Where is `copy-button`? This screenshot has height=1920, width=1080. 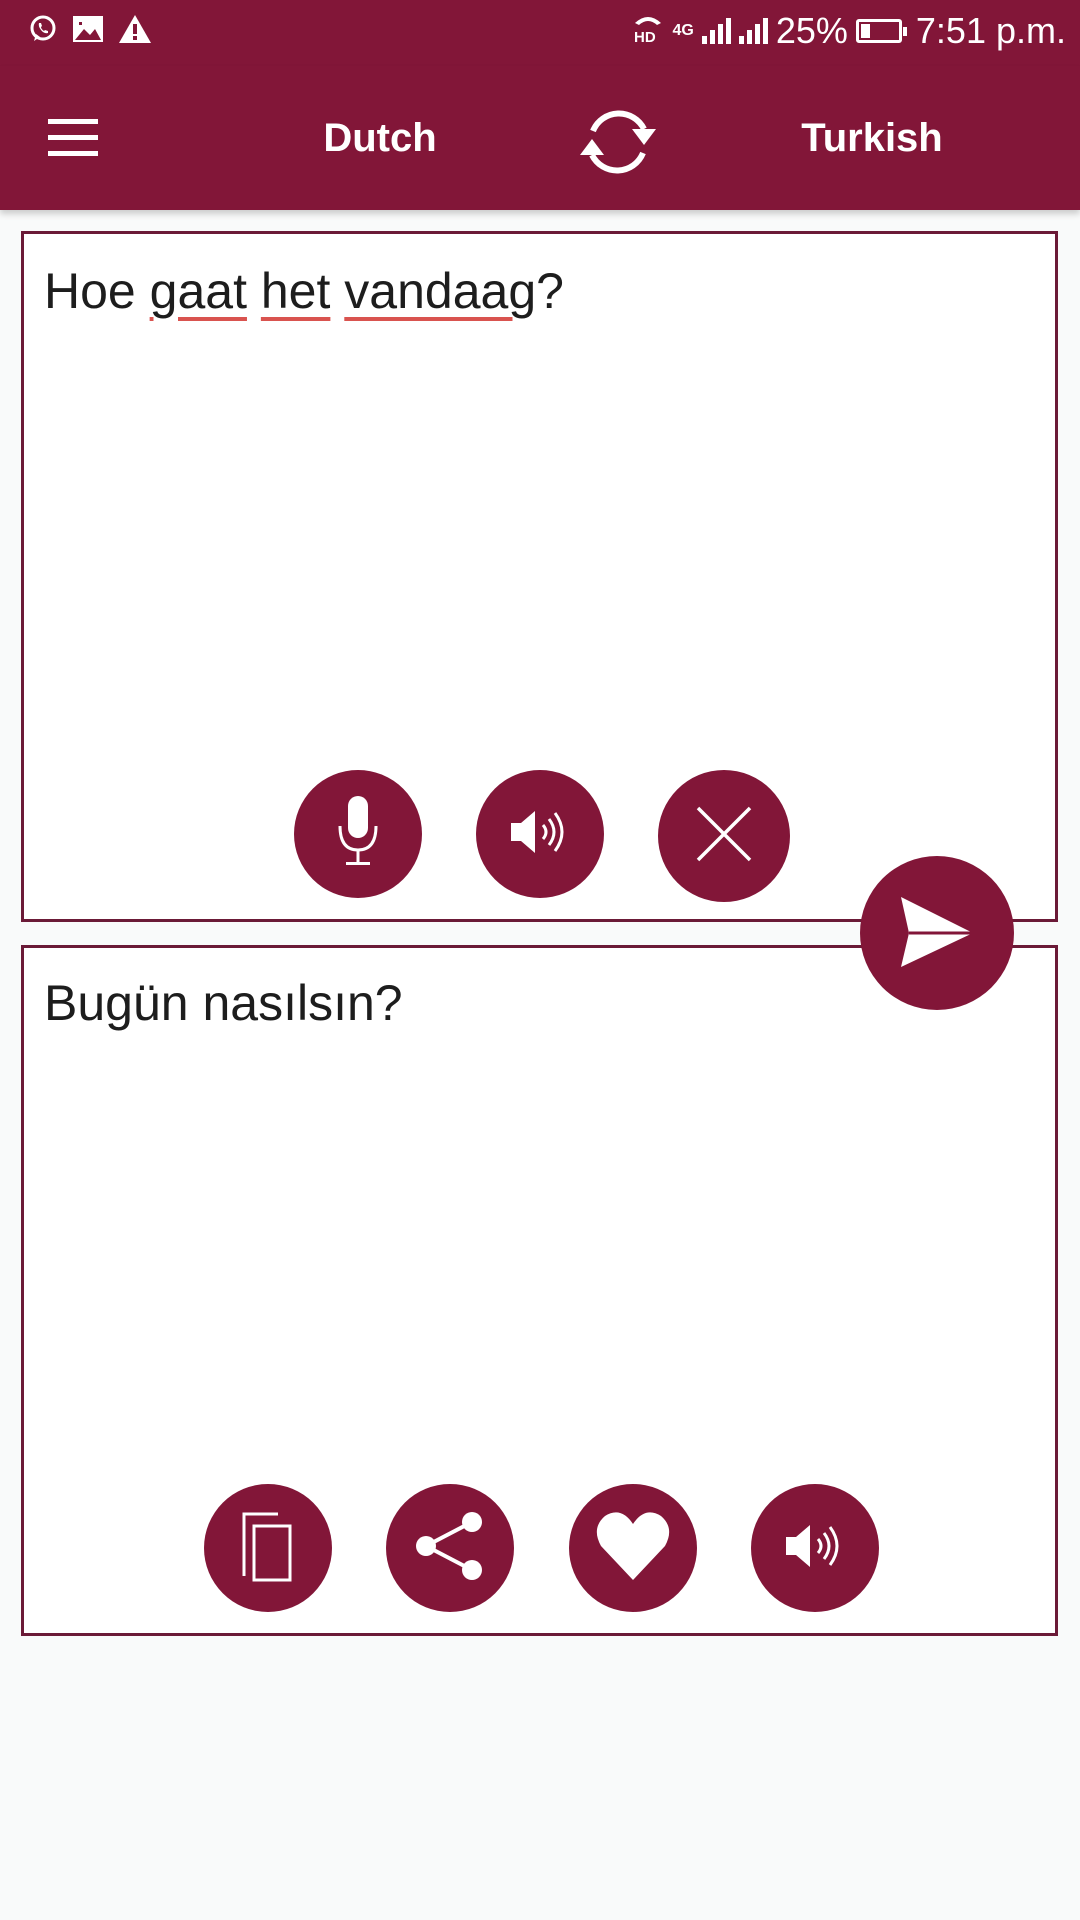
copy-button is located at coordinates (268, 1548).